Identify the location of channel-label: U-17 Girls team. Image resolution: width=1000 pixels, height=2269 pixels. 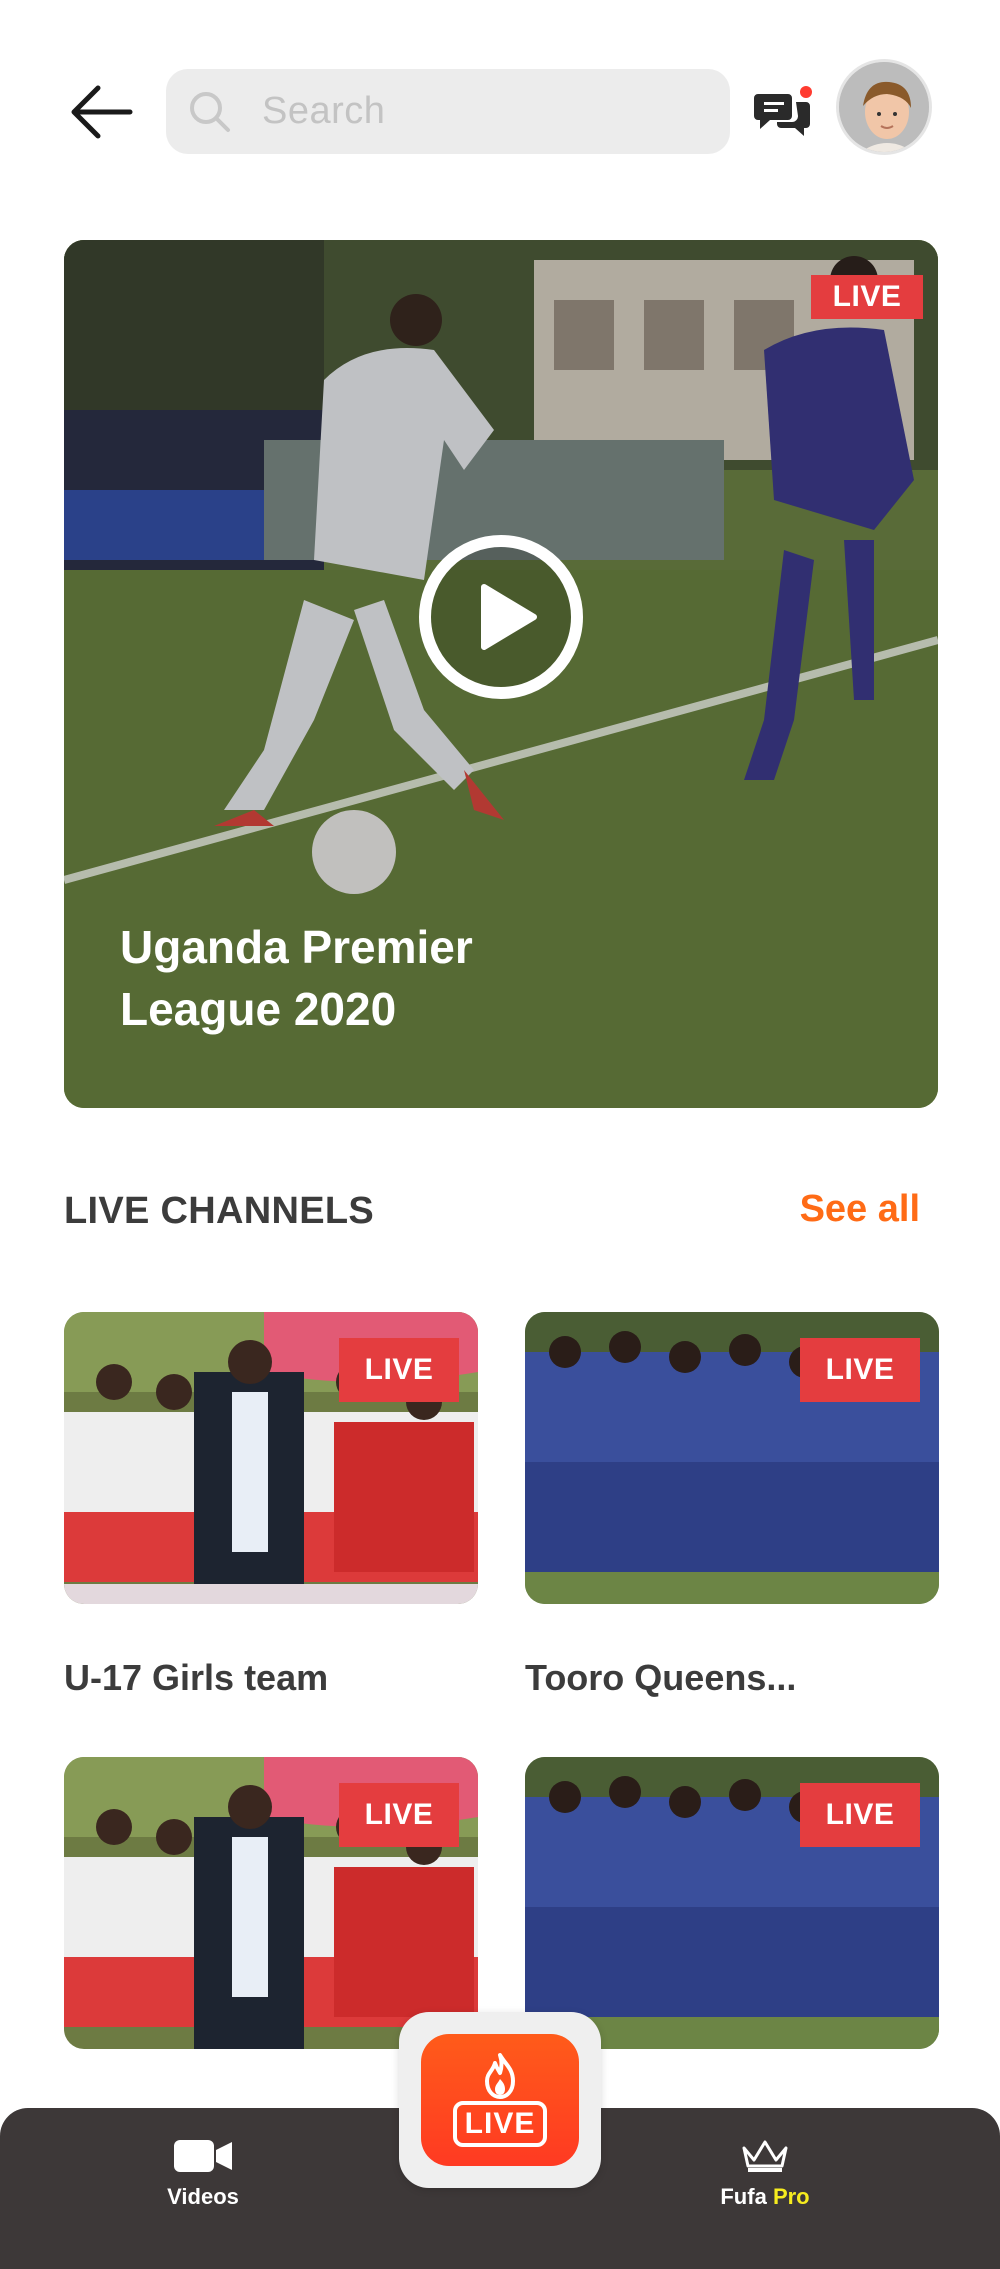
(196, 1677).